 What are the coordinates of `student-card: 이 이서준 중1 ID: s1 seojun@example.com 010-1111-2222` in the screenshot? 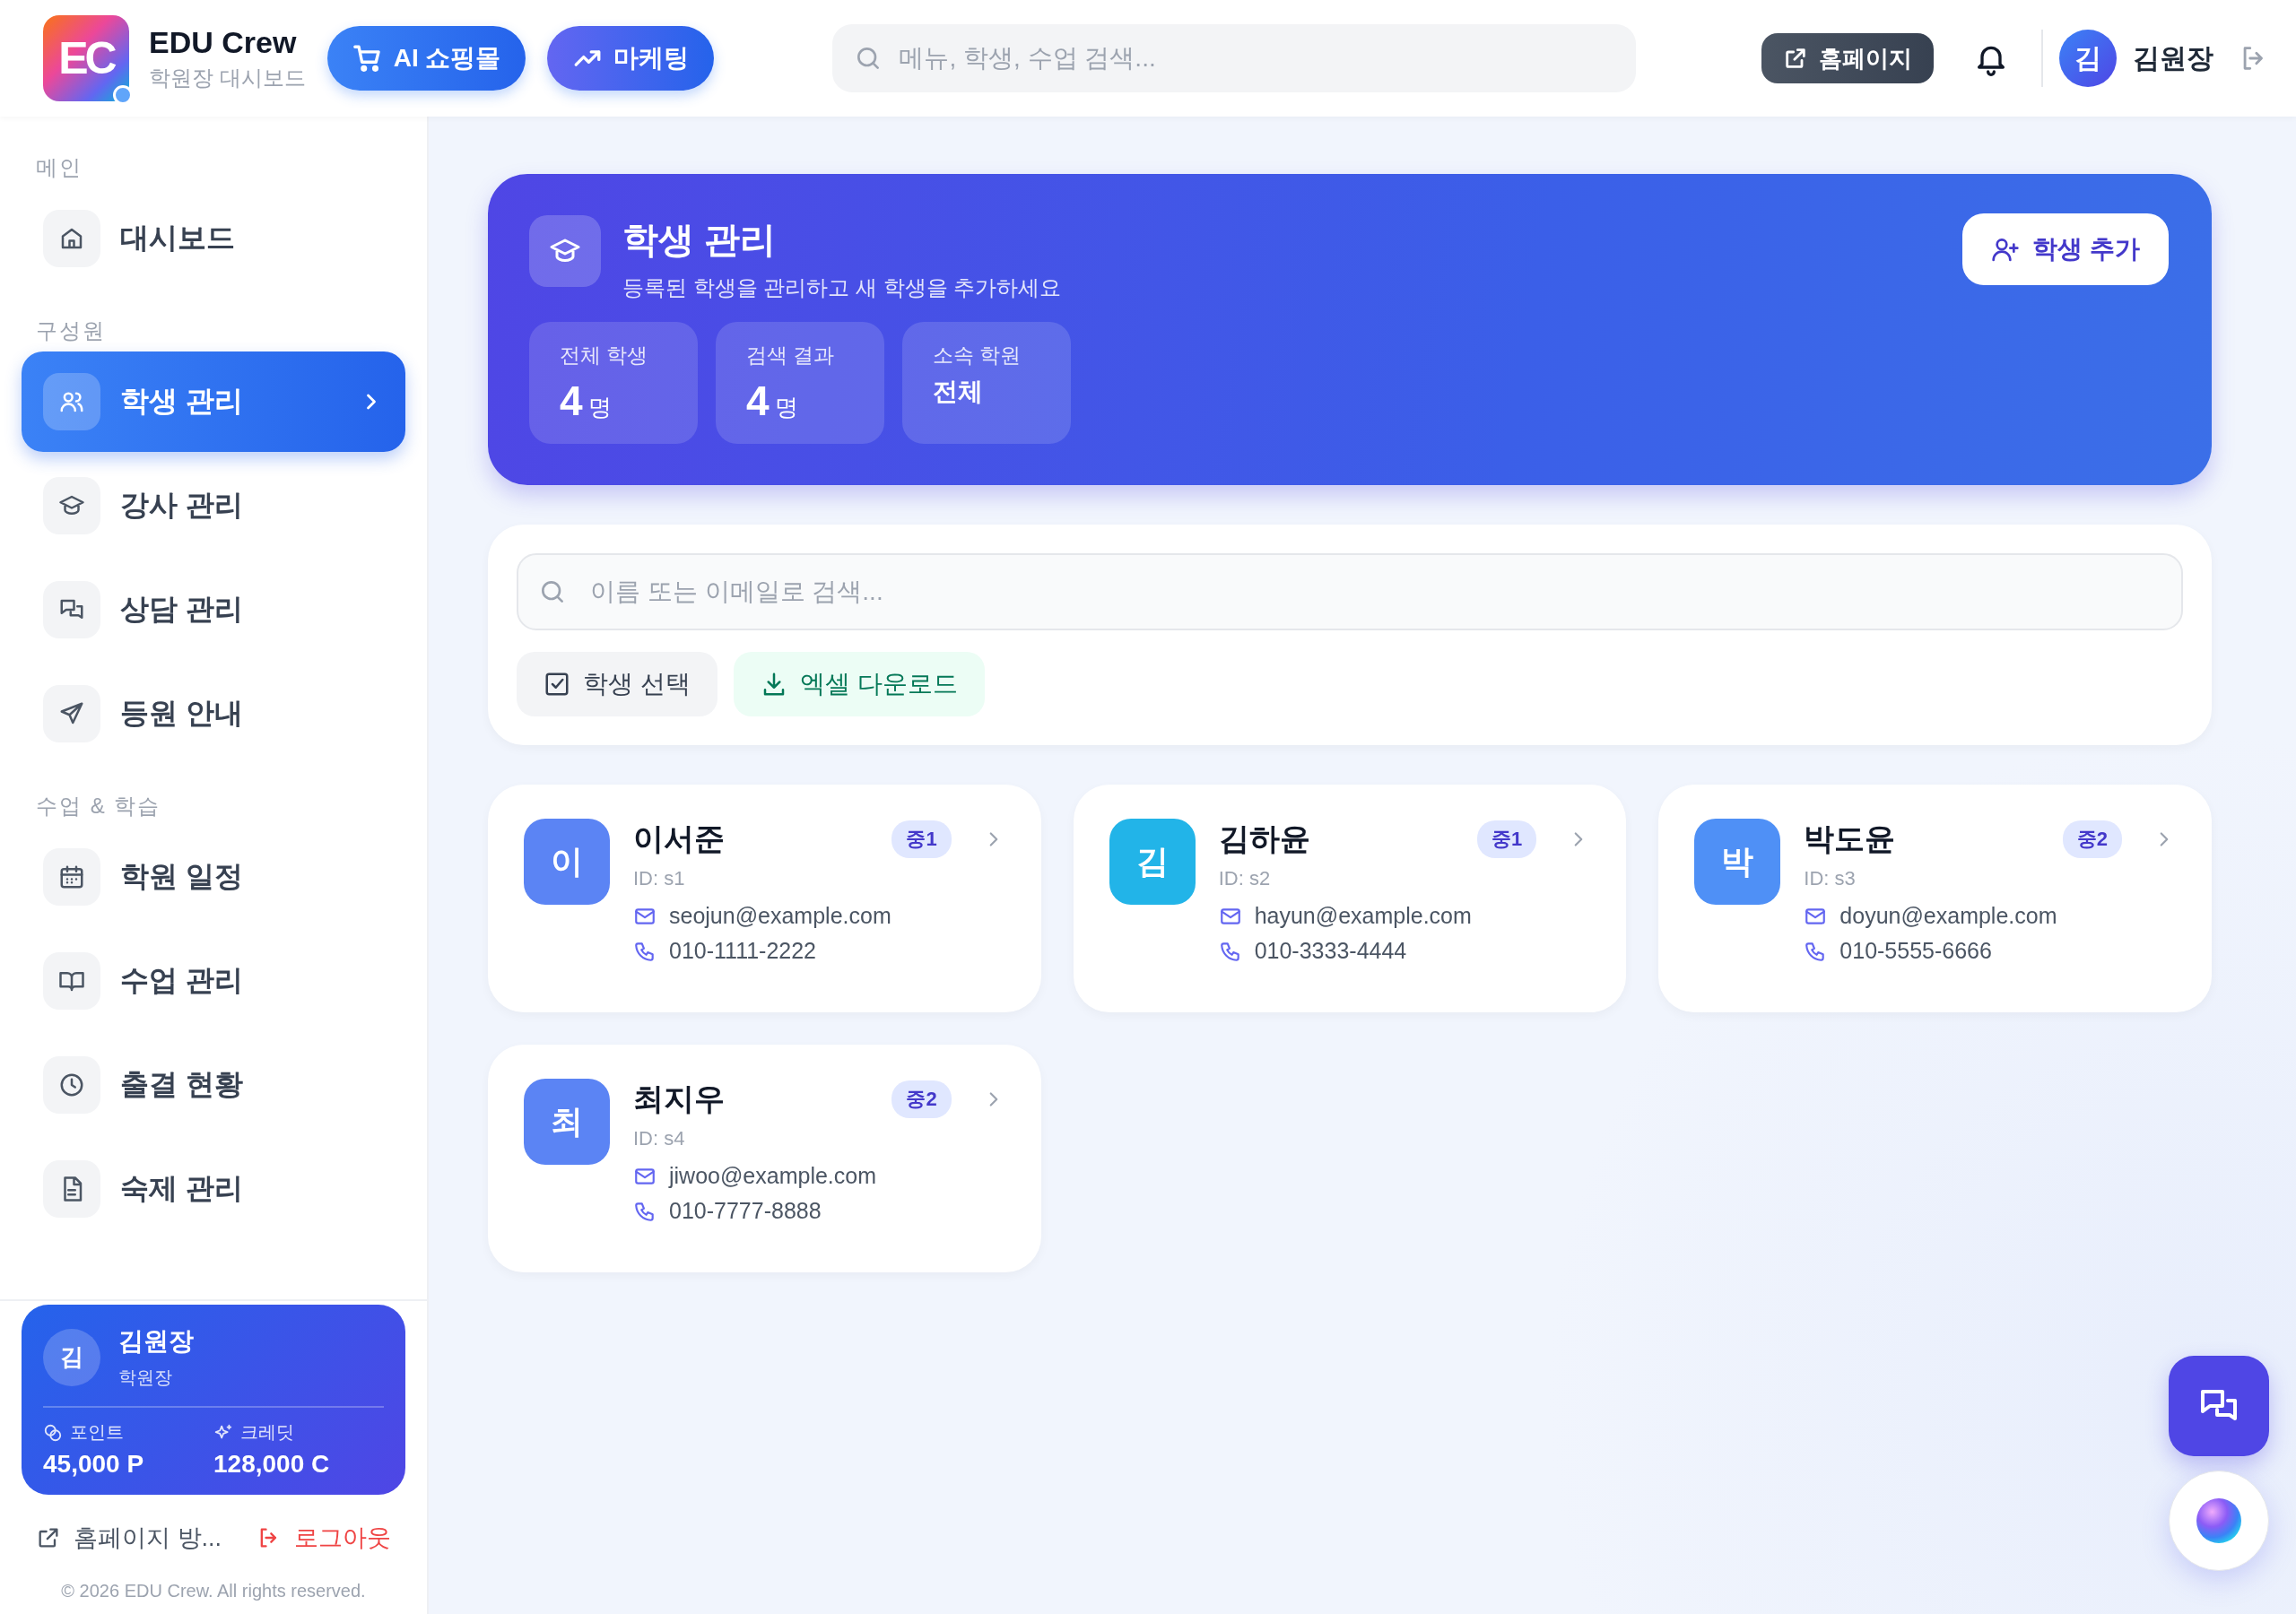 It's located at (764, 898).